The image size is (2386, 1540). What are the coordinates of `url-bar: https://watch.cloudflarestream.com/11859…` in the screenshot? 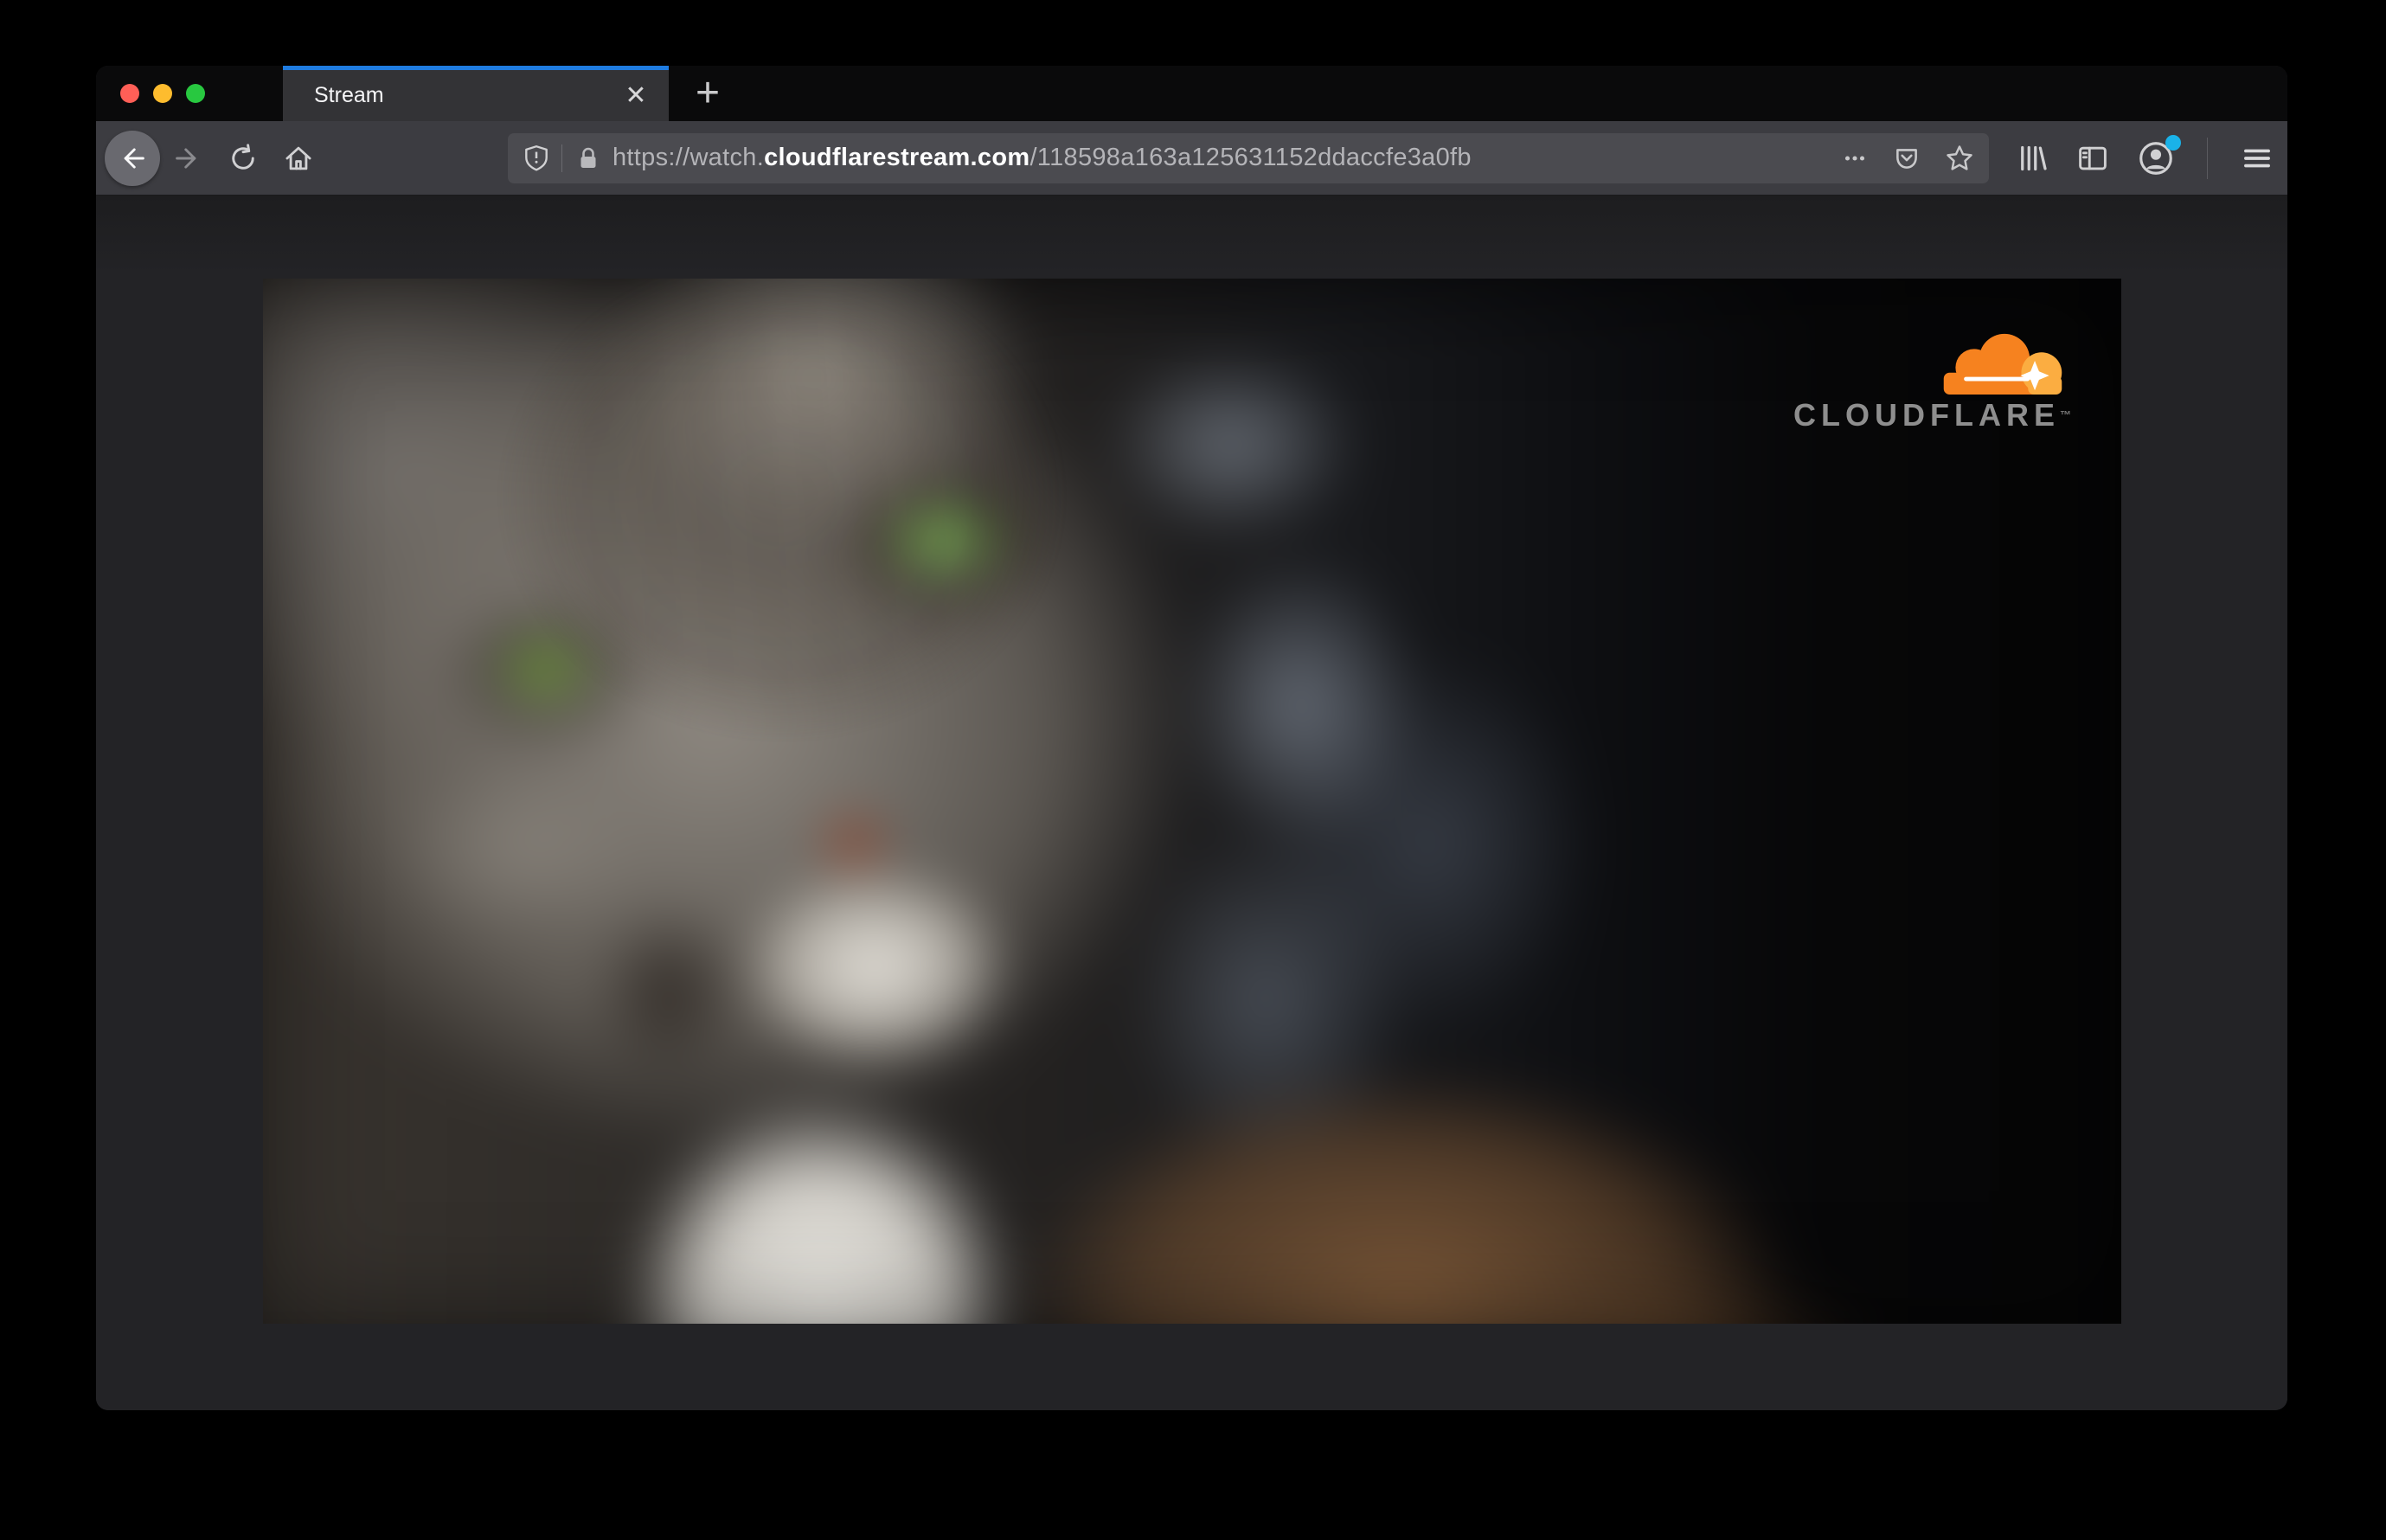 It's located at (1248, 157).